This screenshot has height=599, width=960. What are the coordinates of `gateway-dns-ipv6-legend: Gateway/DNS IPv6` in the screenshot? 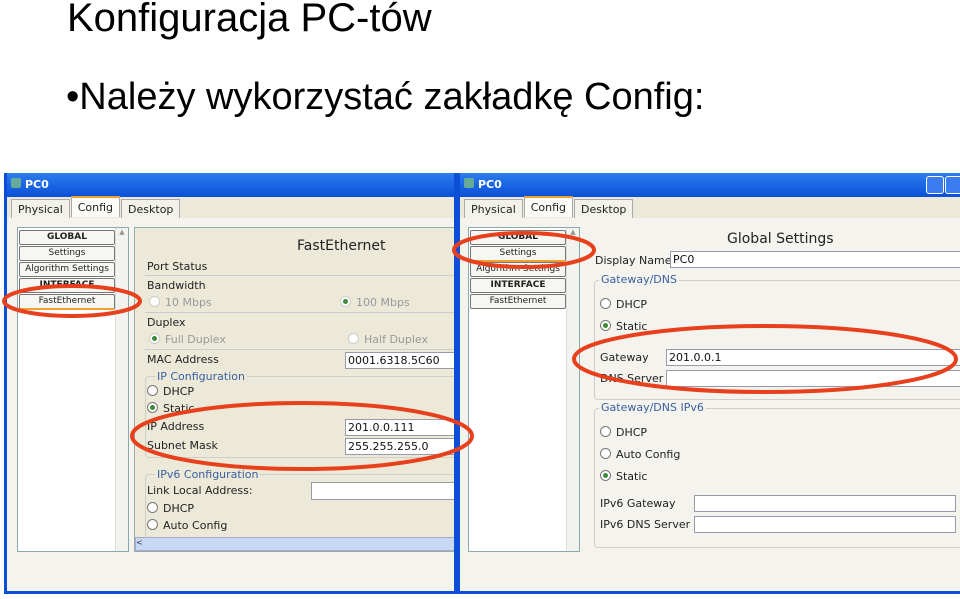 It's located at (652, 407).